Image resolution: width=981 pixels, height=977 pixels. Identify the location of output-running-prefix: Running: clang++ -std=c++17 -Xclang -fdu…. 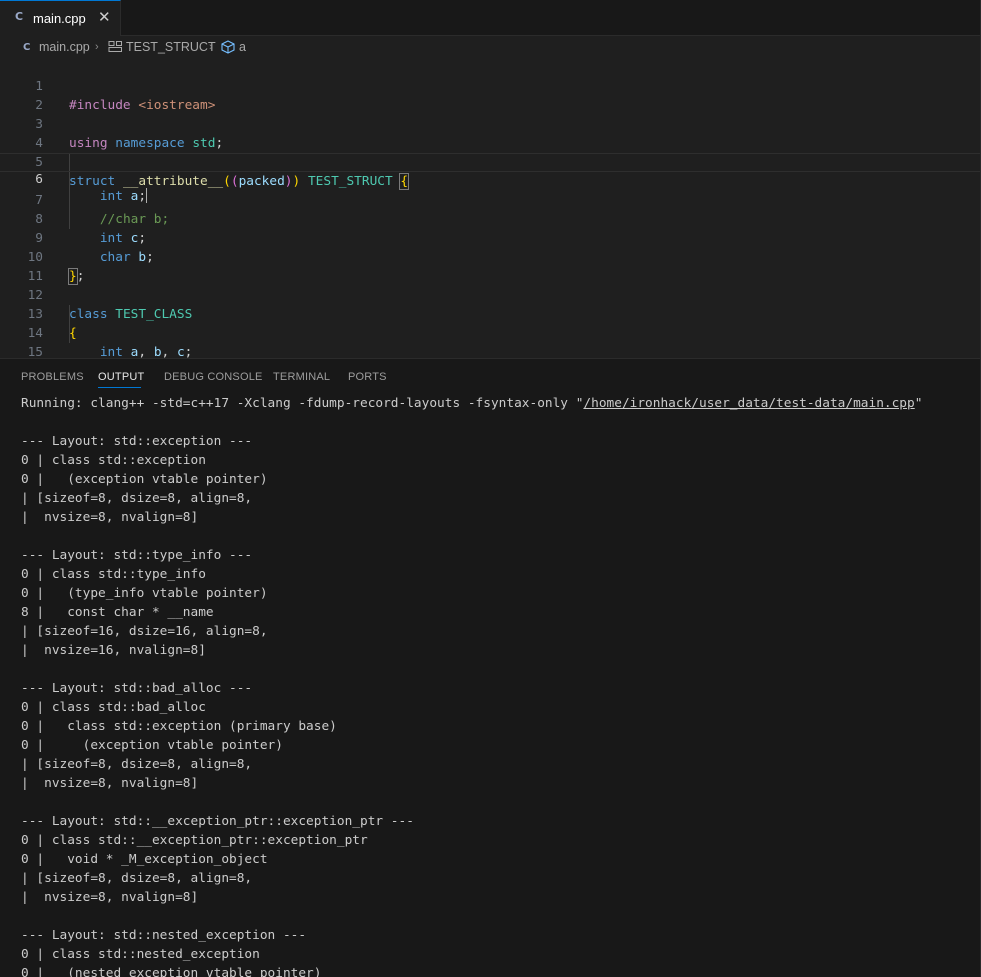
(302, 403).